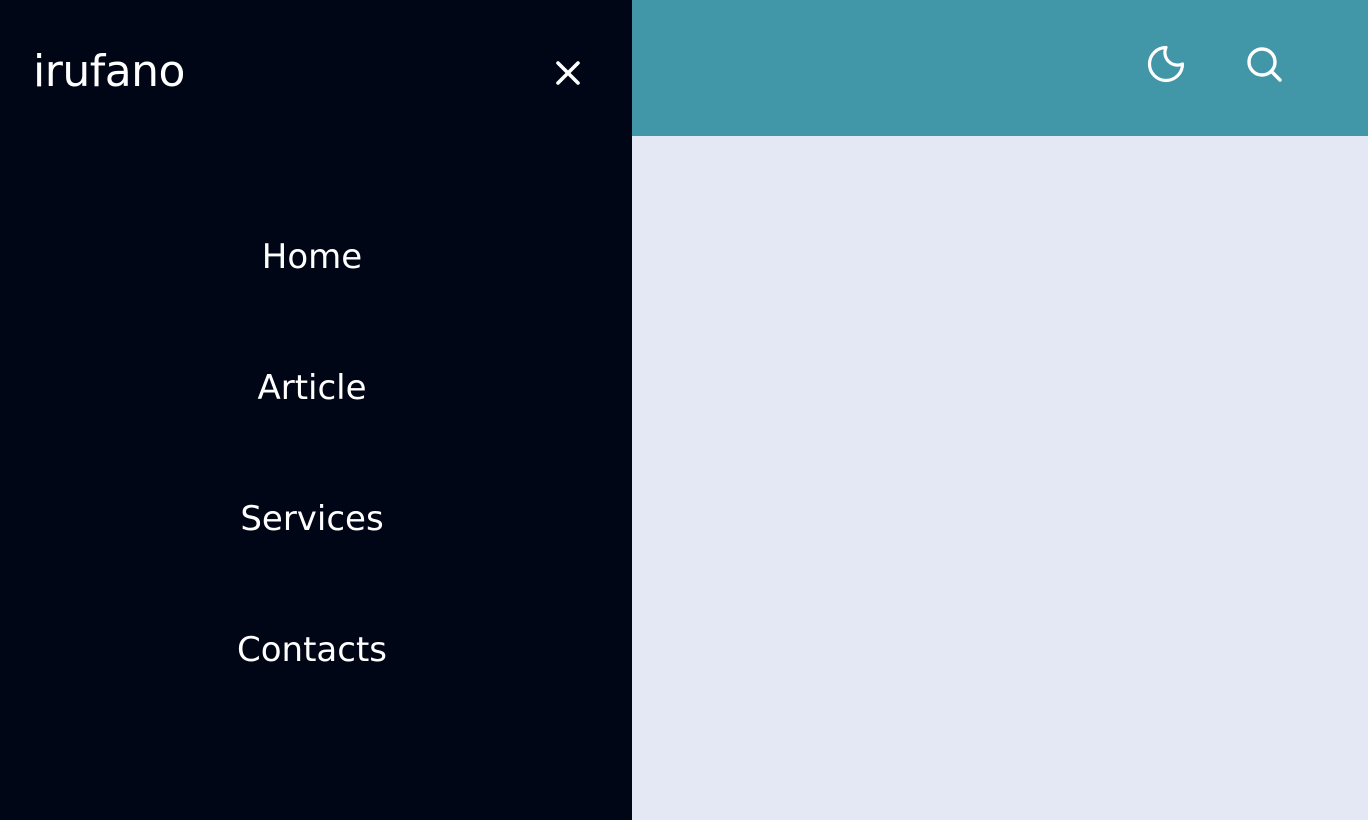 This screenshot has width=1368, height=820. Describe the element at coordinates (312, 257) in the screenshot. I see `nav-item-home: Home` at that location.